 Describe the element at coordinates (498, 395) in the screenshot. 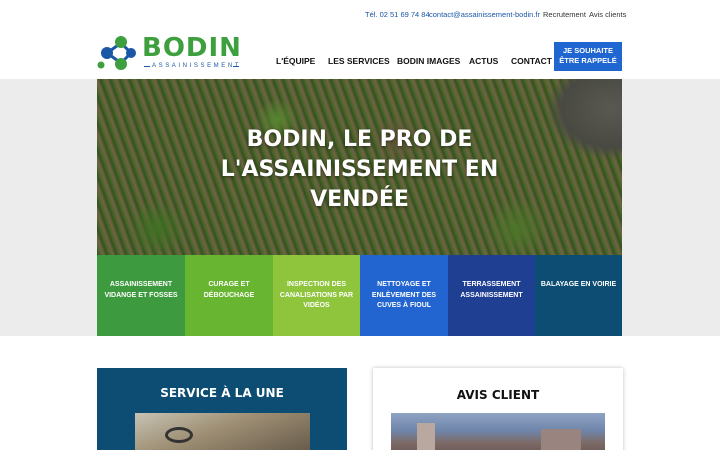

I see `client-review-title: AVIS CLIENT` at that location.